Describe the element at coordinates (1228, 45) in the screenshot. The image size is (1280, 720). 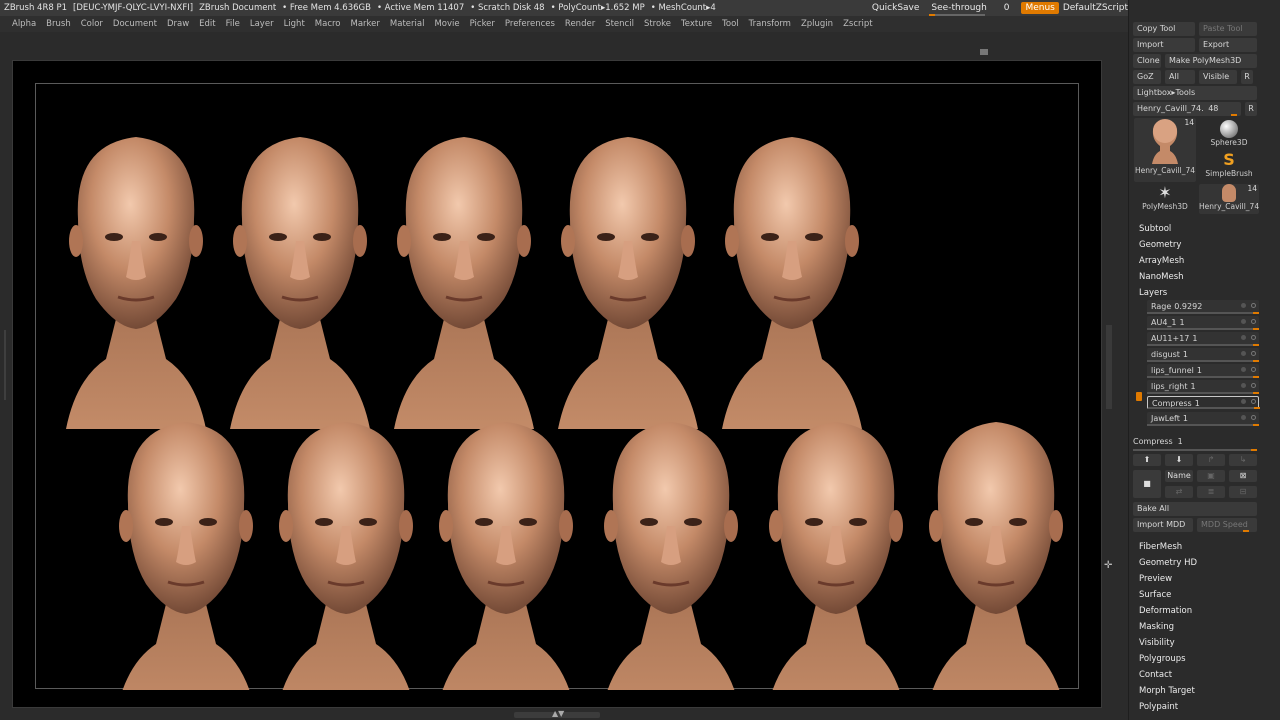
I see `export-button: Export` at that location.